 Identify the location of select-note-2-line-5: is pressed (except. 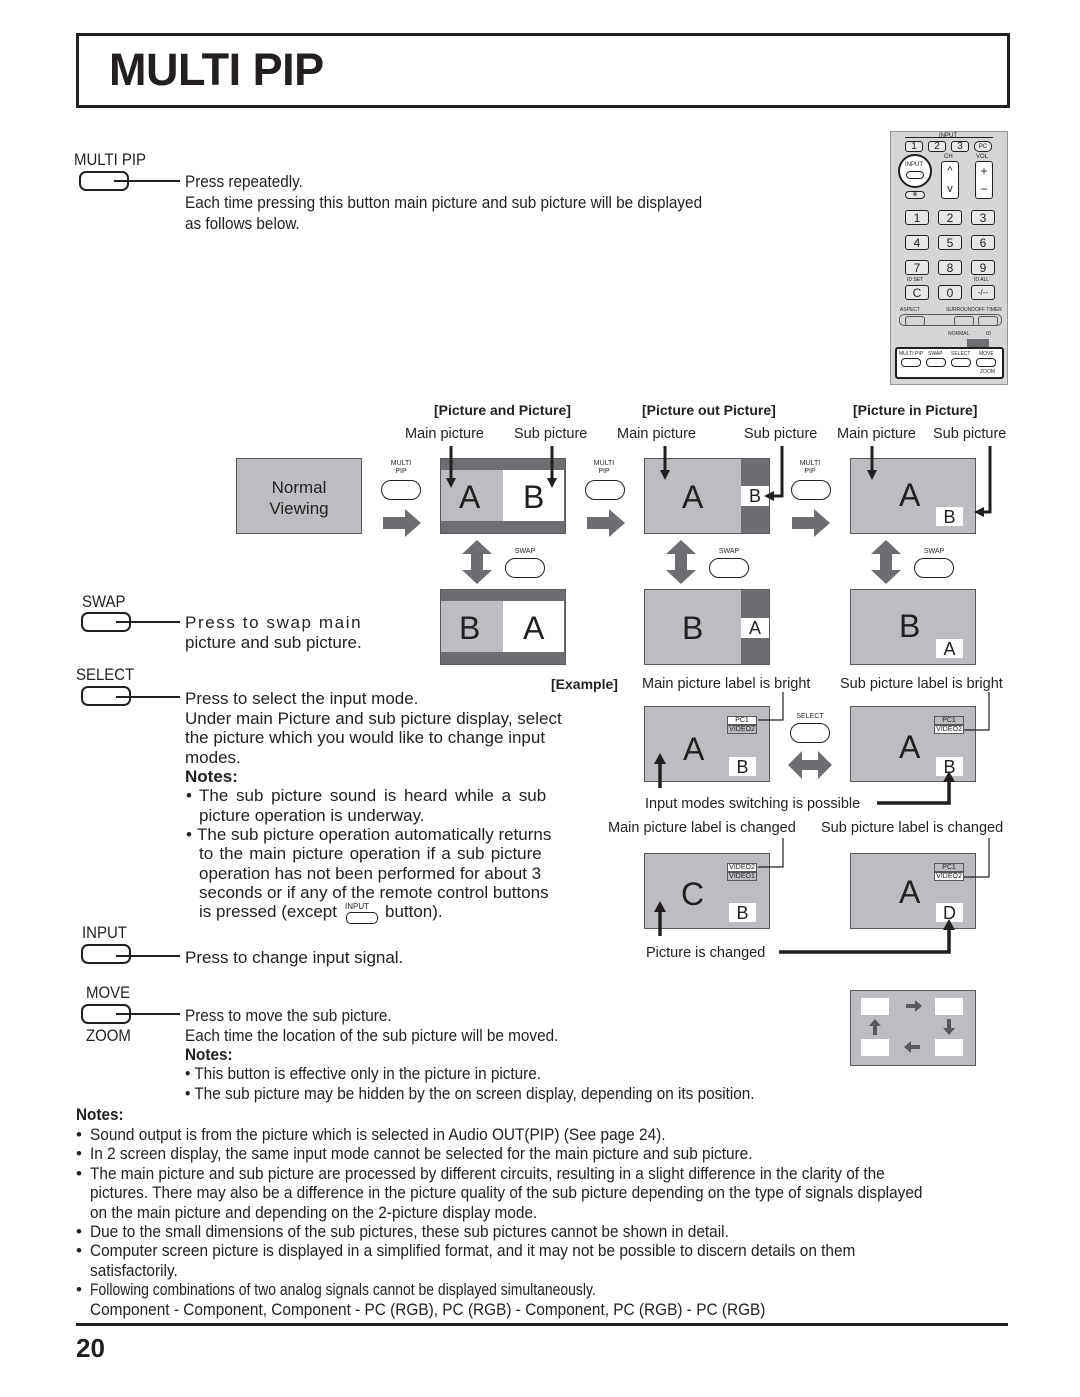
(268, 911).